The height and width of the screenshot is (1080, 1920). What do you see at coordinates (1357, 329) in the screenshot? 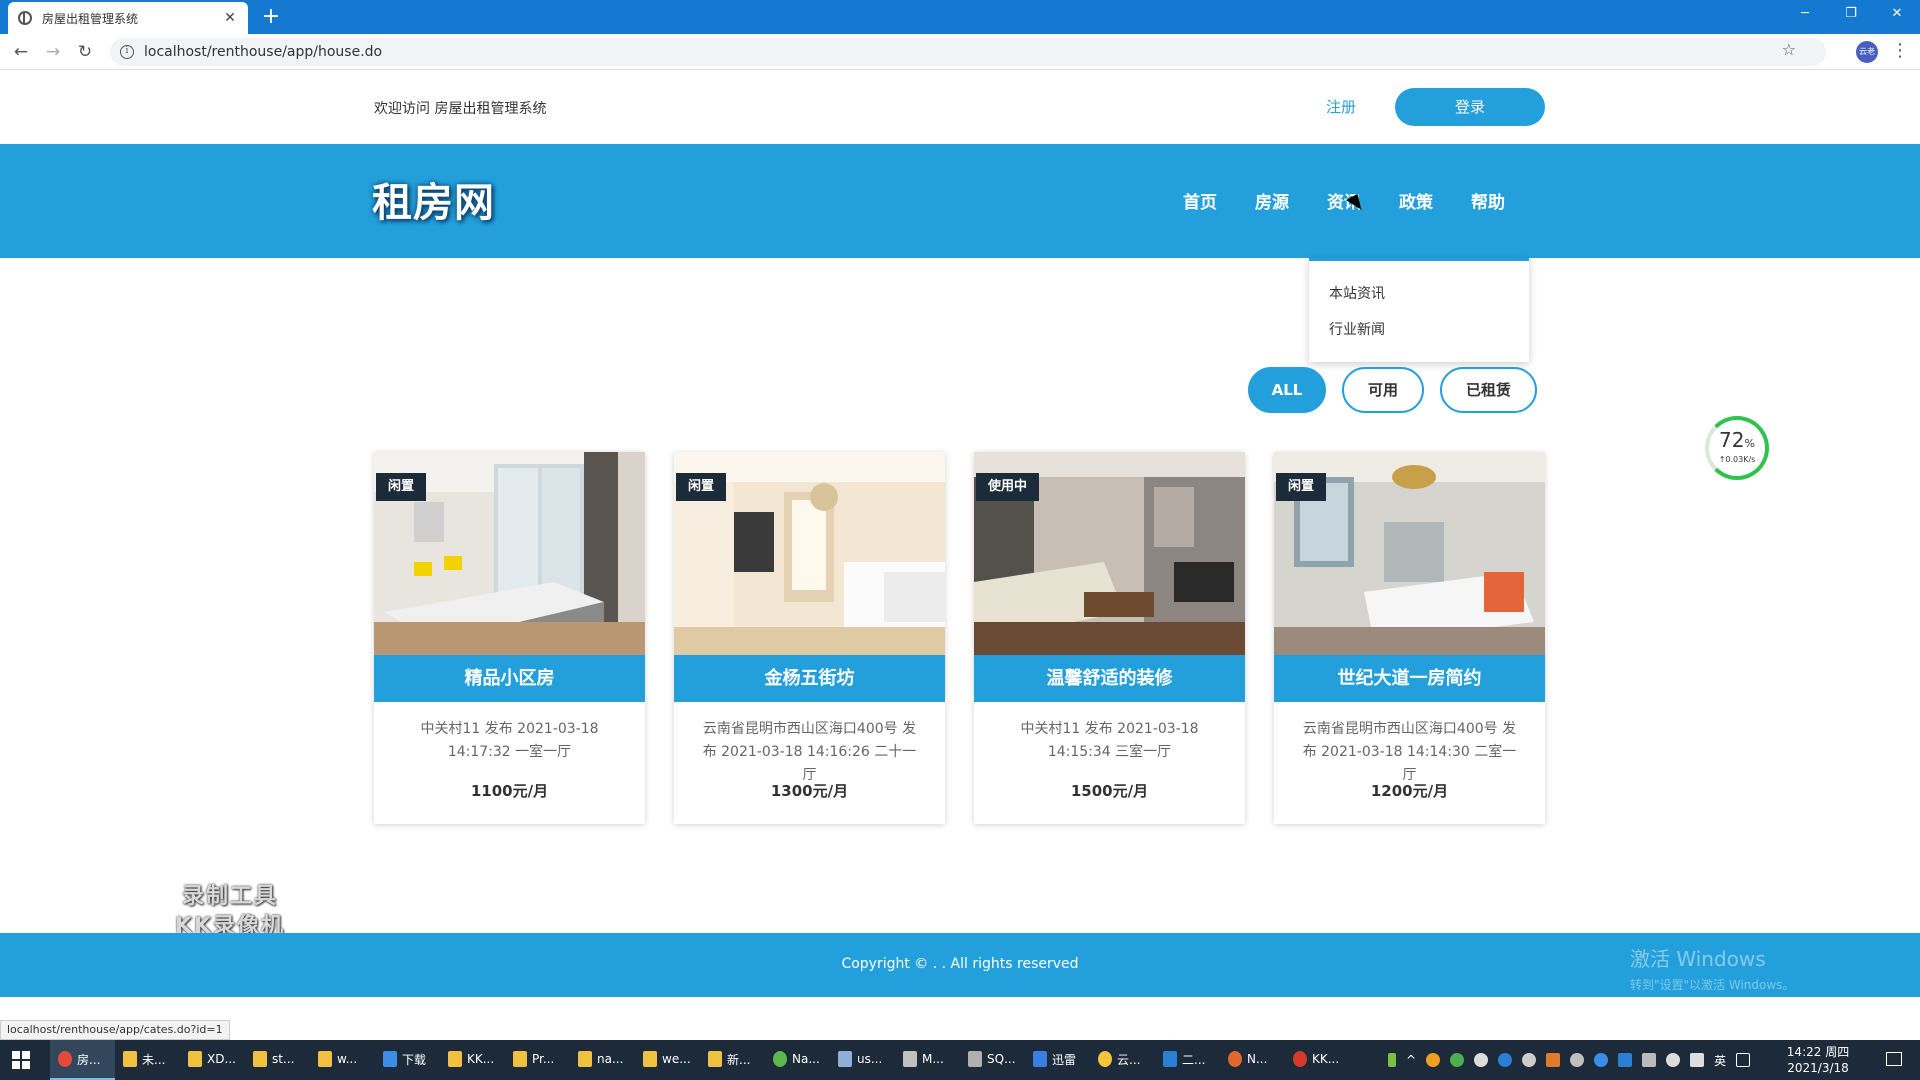
I see `dropdown-item-industry-news: 行业新闻` at bounding box center [1357, 329].